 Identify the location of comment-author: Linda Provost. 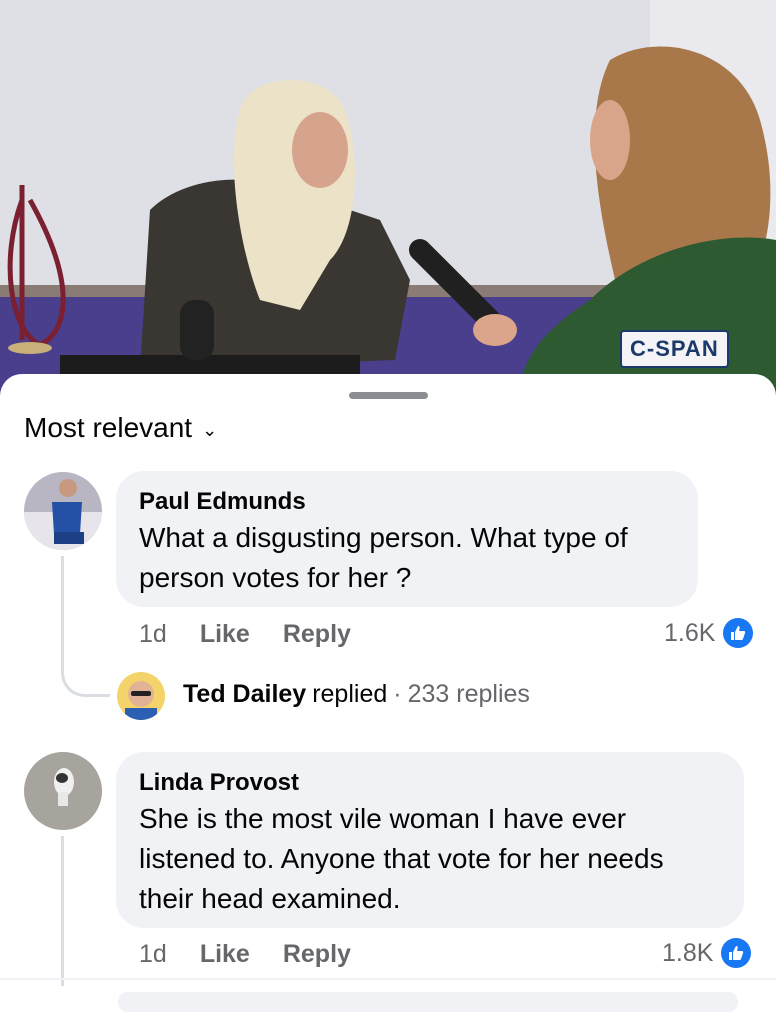
(219, 783).